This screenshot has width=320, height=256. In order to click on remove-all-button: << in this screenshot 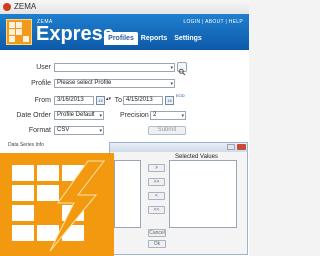, I will do `click(156, 210)`.